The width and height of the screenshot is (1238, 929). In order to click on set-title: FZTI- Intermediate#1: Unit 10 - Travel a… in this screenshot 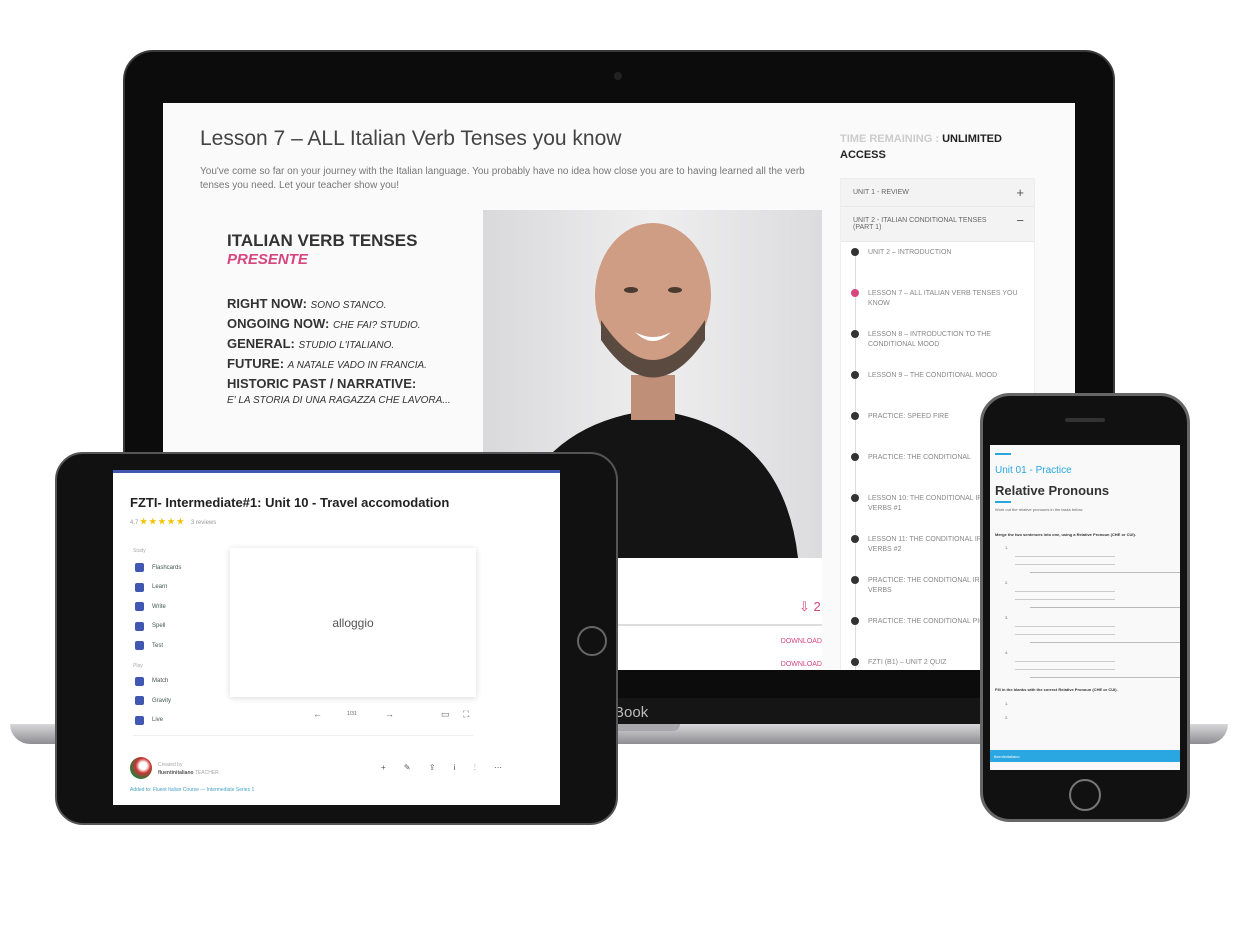, I will do `click(290, 502)`.